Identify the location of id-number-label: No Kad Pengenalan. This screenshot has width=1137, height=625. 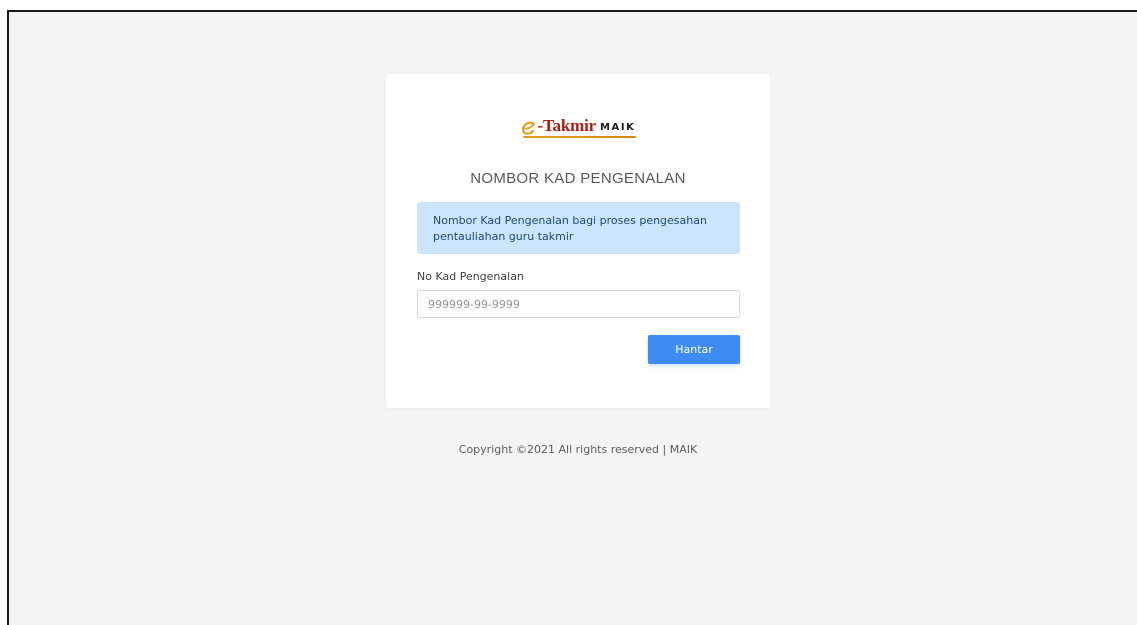
(470, 276).